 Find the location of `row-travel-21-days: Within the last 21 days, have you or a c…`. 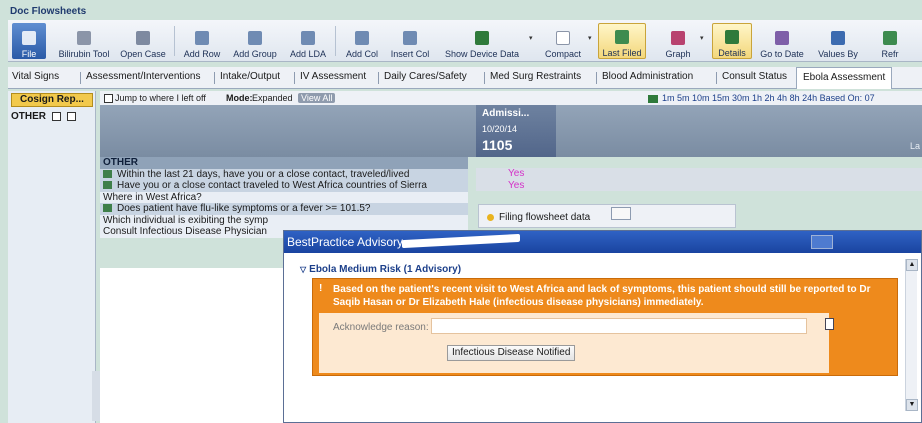

row-travel-21-days: Within the last 21 days, have you or a c… is located at coordinates (284, 174).